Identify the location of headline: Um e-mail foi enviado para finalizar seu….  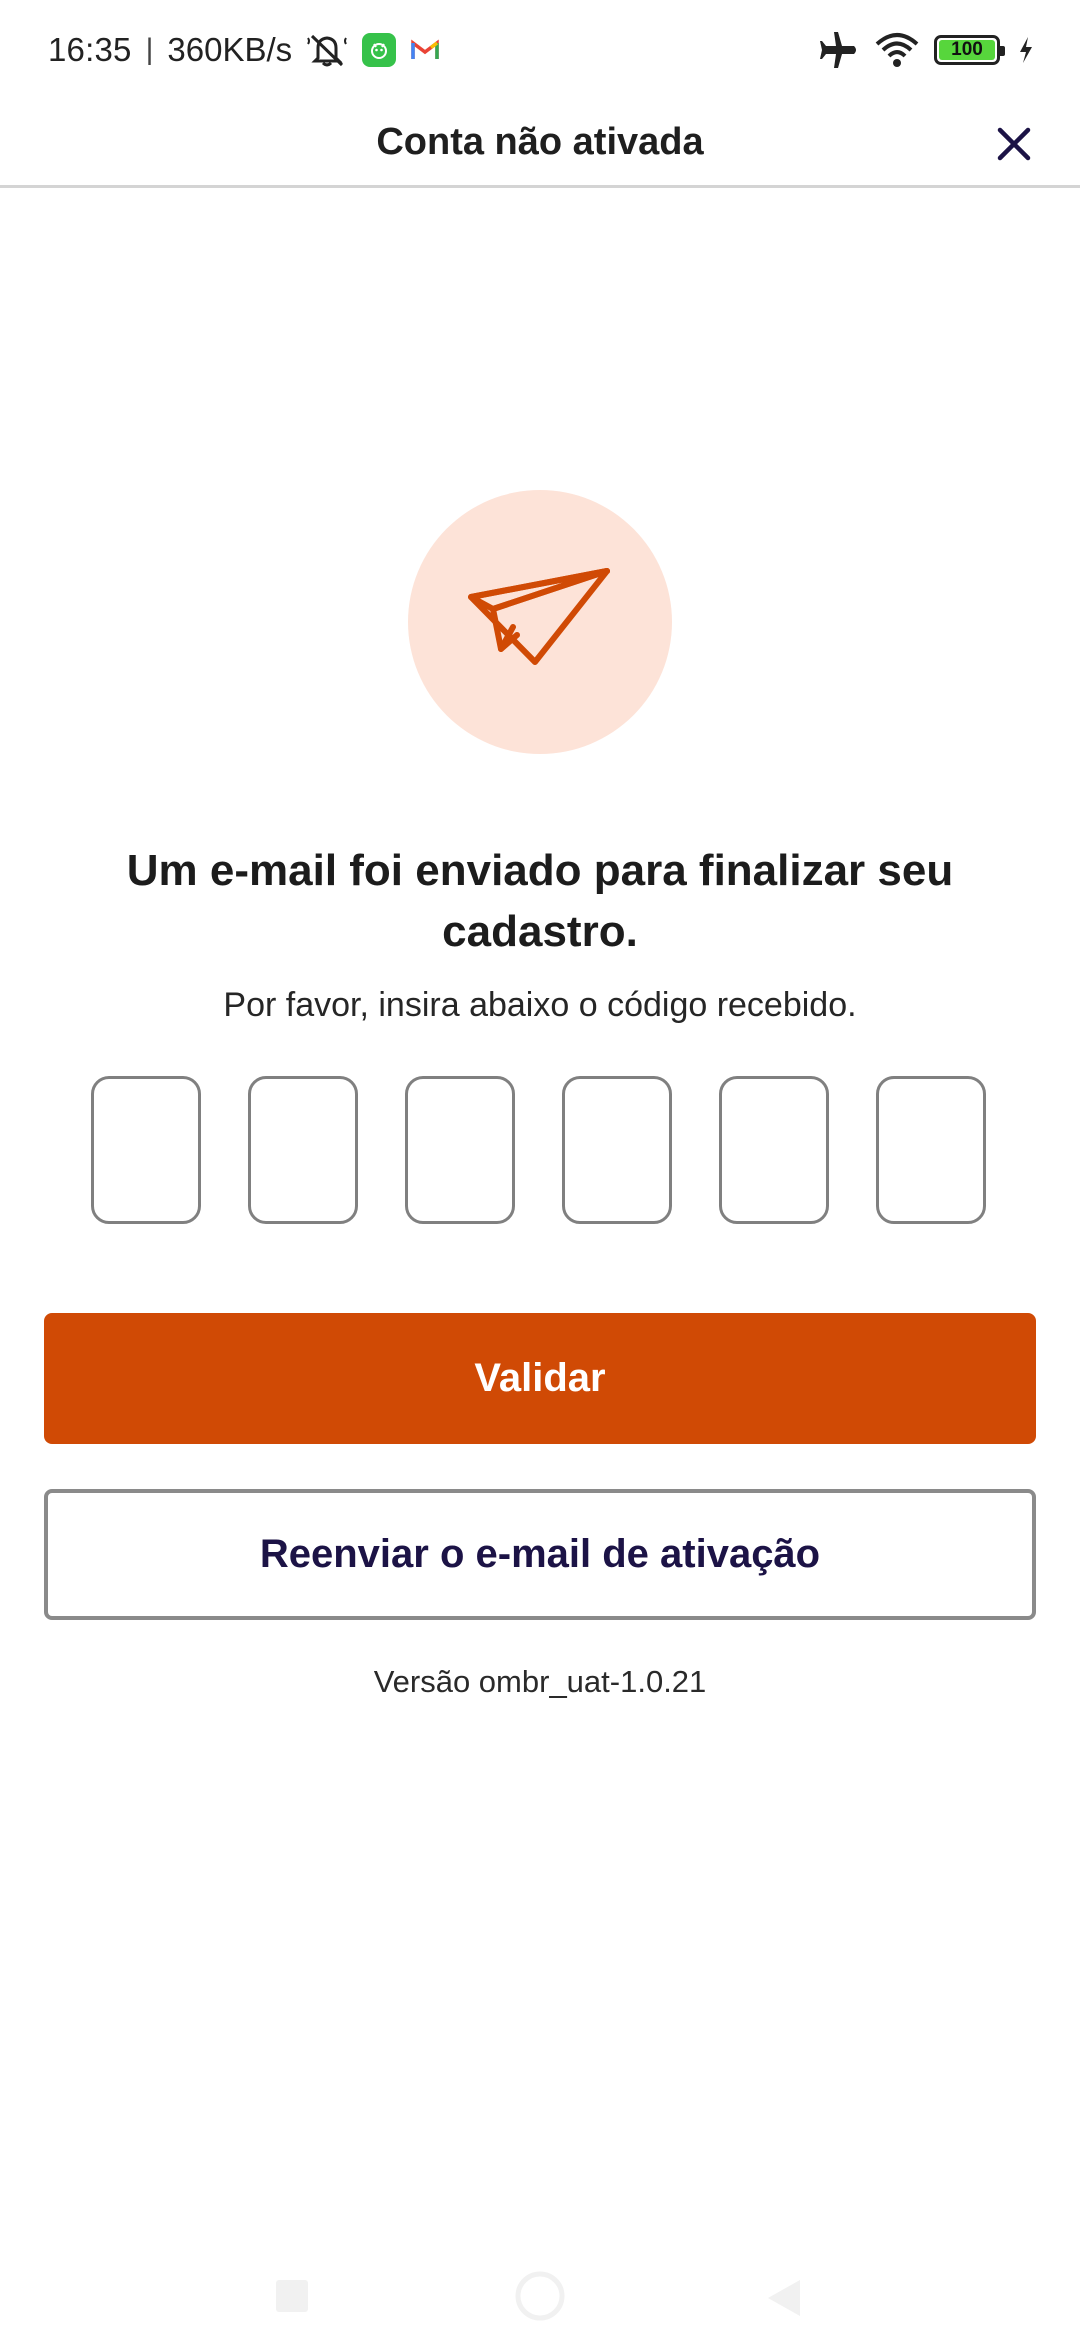
(540, 901).